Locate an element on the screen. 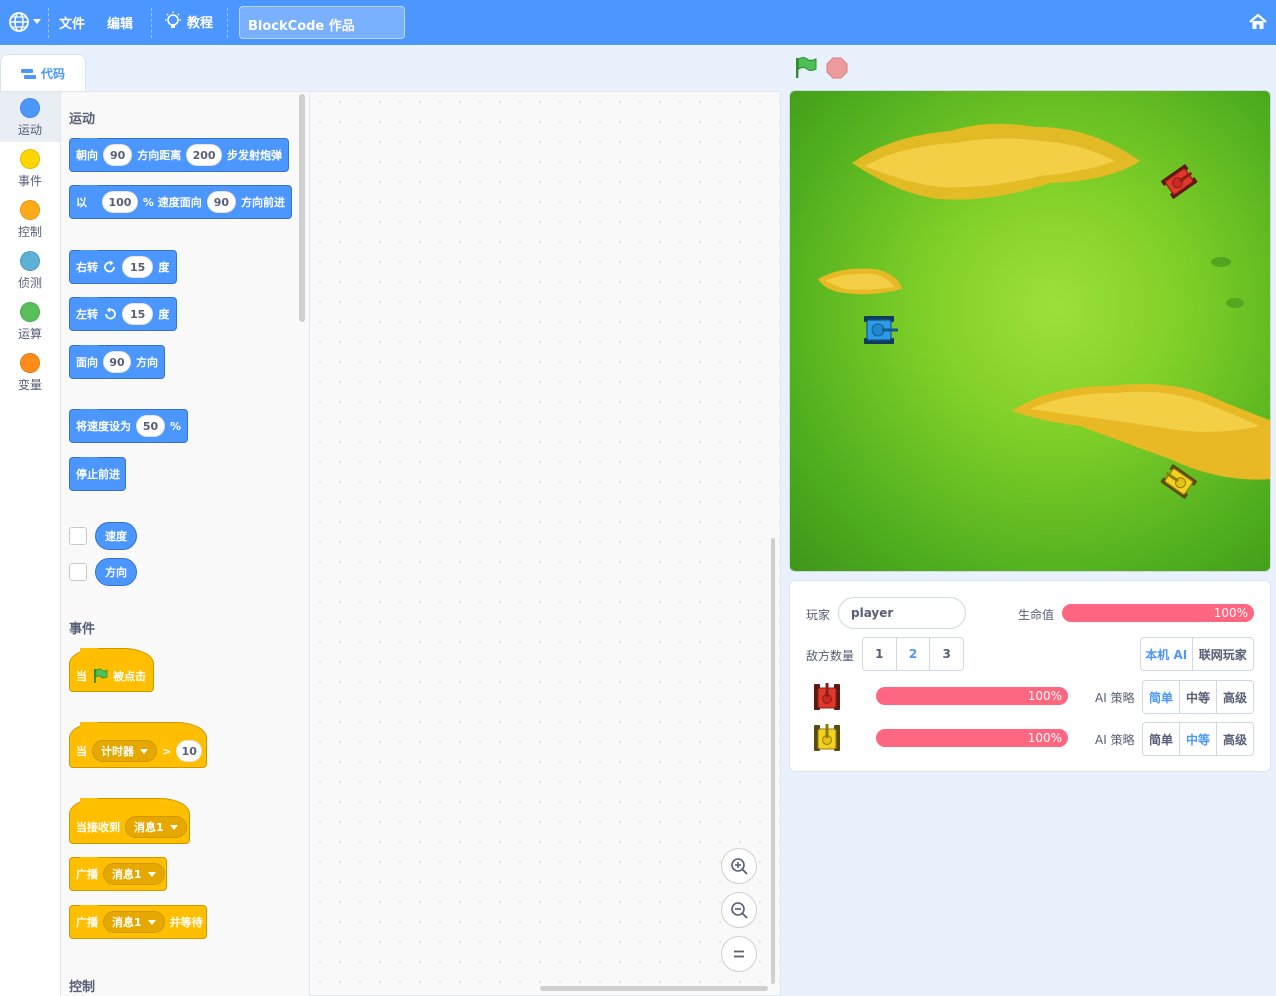 The image size is (1276, 996). block-text: 度 is located at coordinates (164, 314).